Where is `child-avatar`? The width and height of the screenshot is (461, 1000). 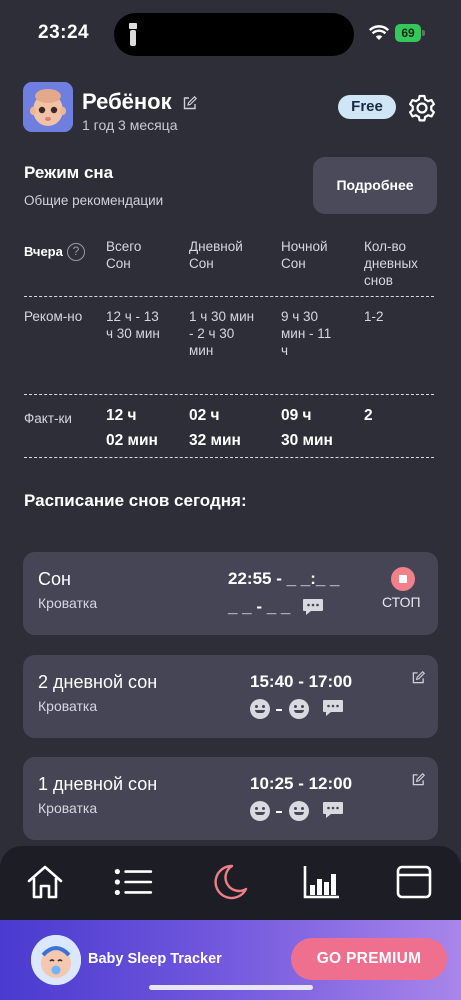 child-avatar is located at coordinates (48, 107).